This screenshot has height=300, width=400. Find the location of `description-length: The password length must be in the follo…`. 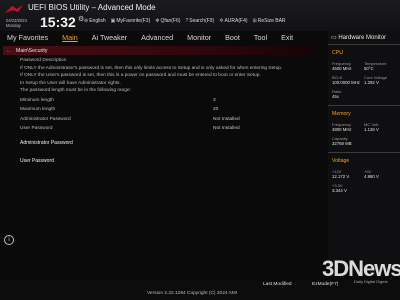

description-length: The password length must be in the follo… is located at coordinates (75, 91).